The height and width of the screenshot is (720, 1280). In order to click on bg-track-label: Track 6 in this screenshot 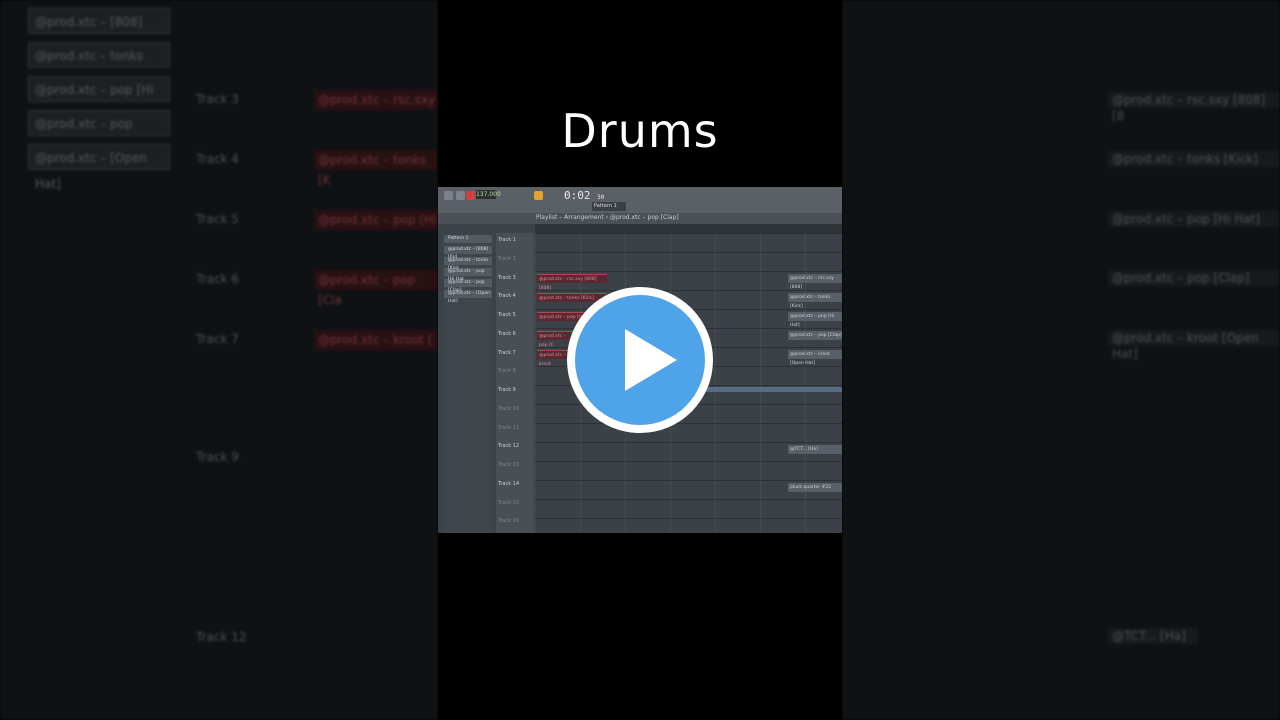, I will do `click(217, 279)`.